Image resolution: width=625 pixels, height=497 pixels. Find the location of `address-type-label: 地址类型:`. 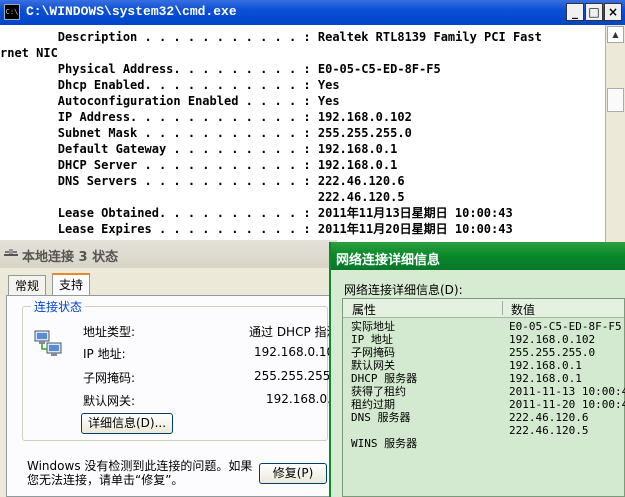

address-type-label: 地址类型: is located at coordinates (109, 332).